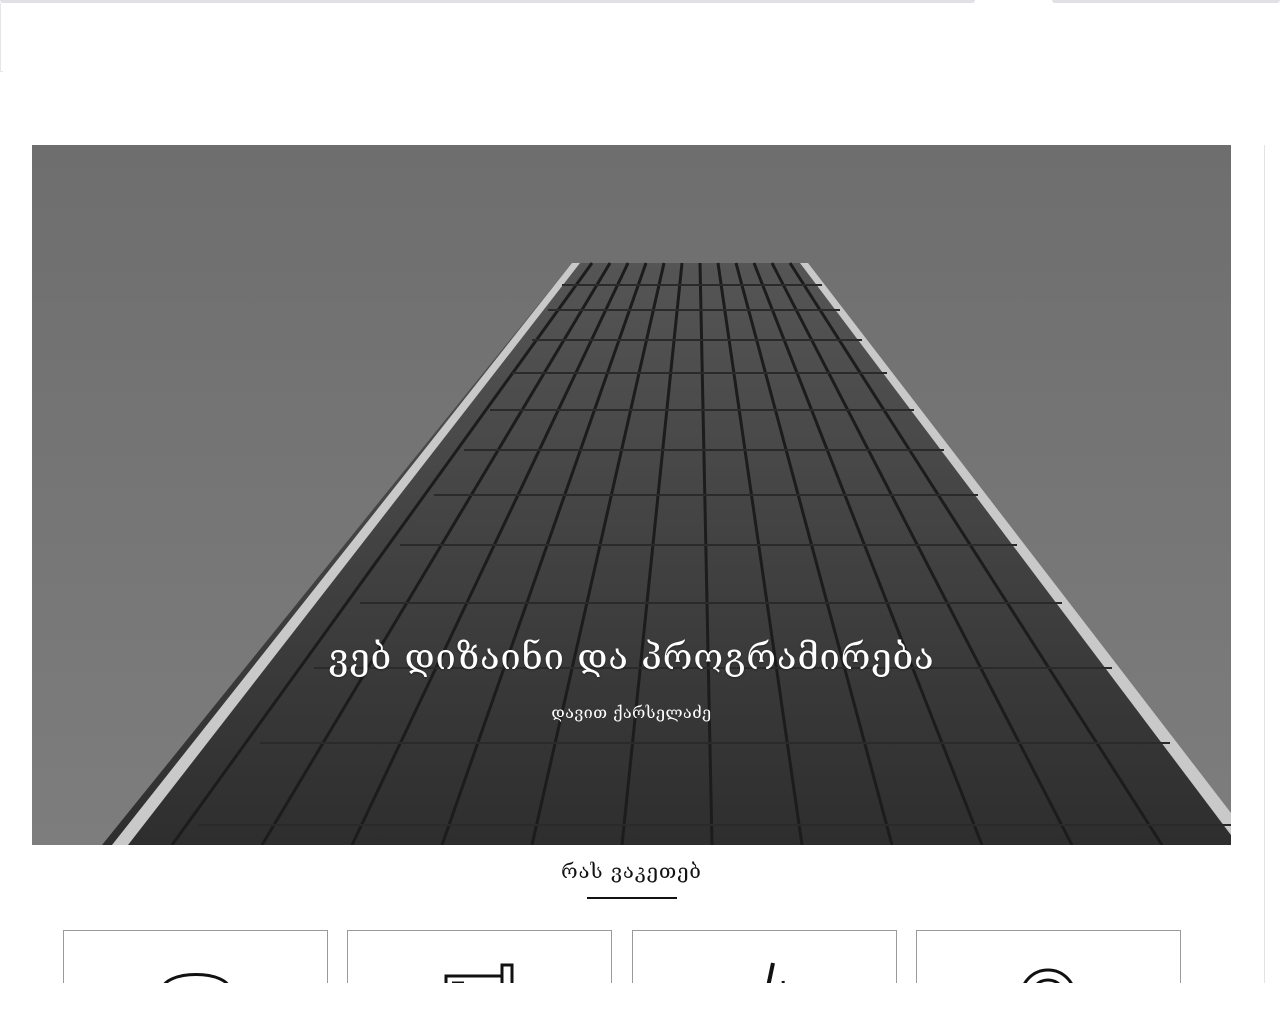 The height and width of the screenshot is (1024, 1280). What do you see at coordinates (1, 37) in the screenshot?
I see `page-edge` at bounding box center [1, 37].